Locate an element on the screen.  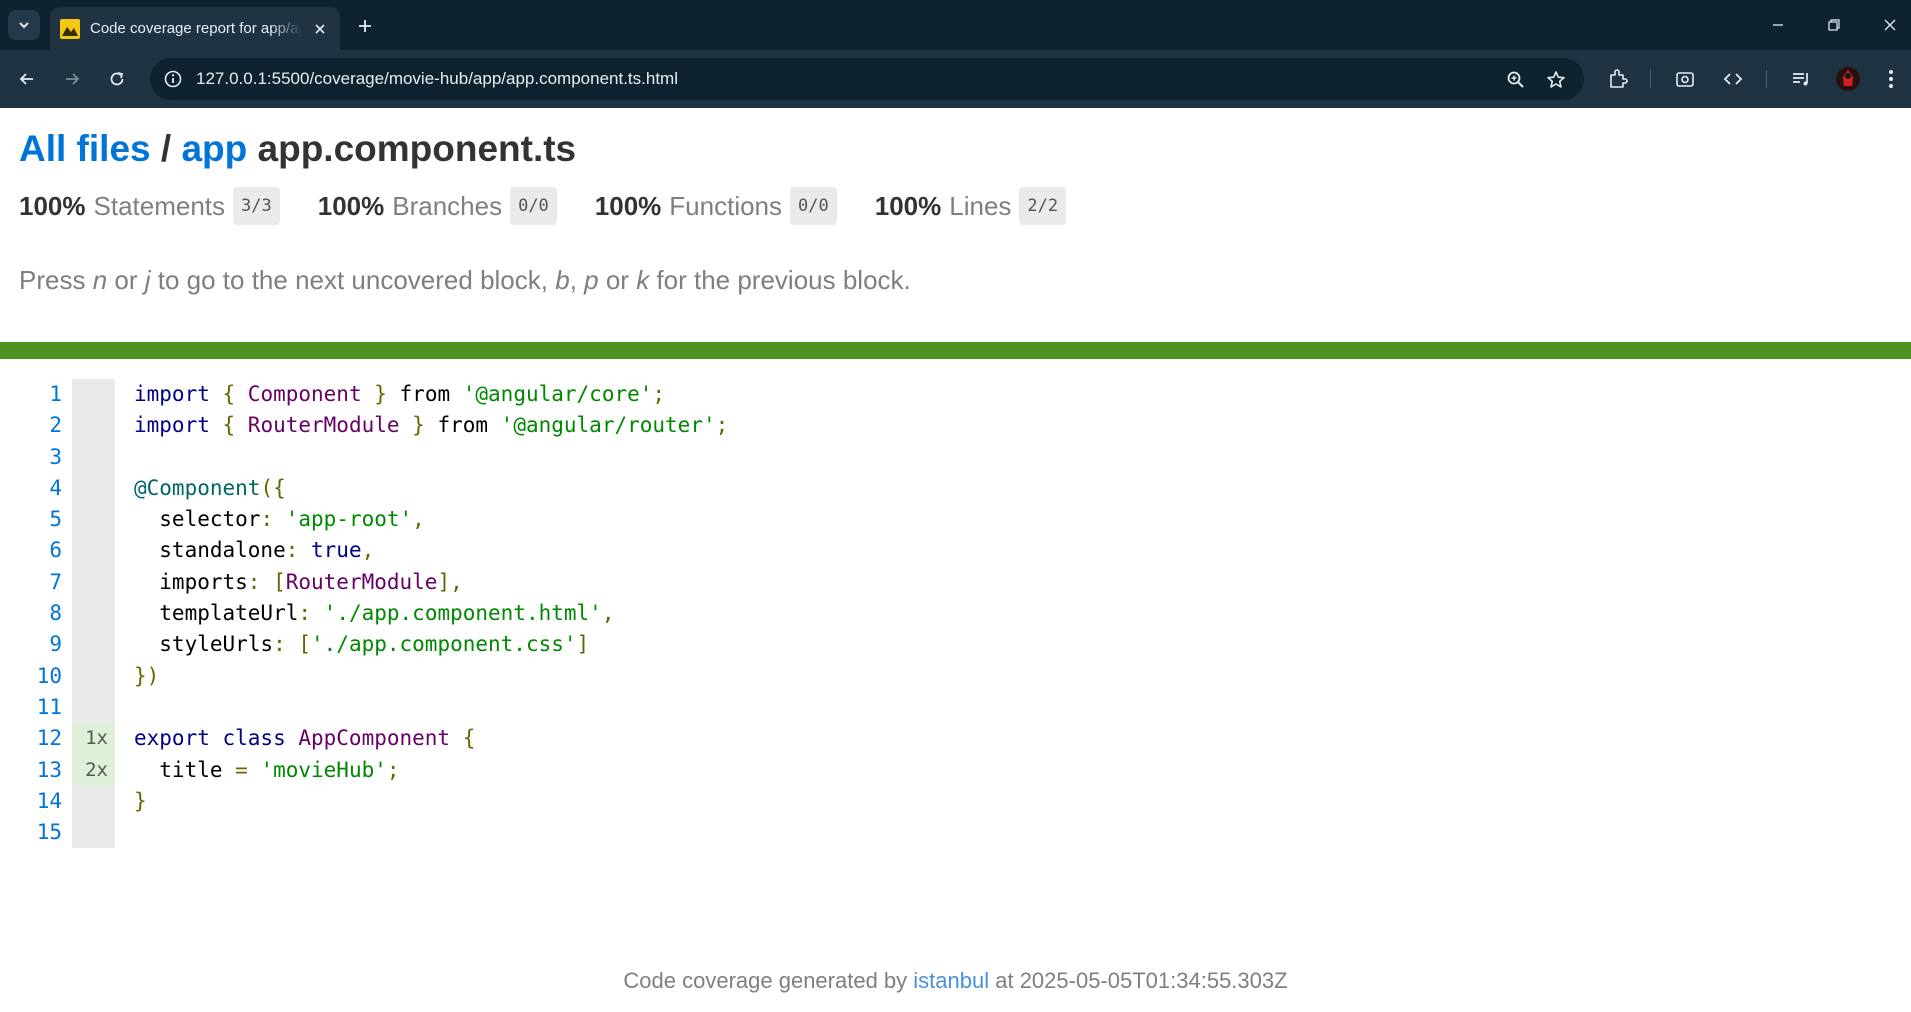
extensions-icon is located at coordinates (1618, 79).